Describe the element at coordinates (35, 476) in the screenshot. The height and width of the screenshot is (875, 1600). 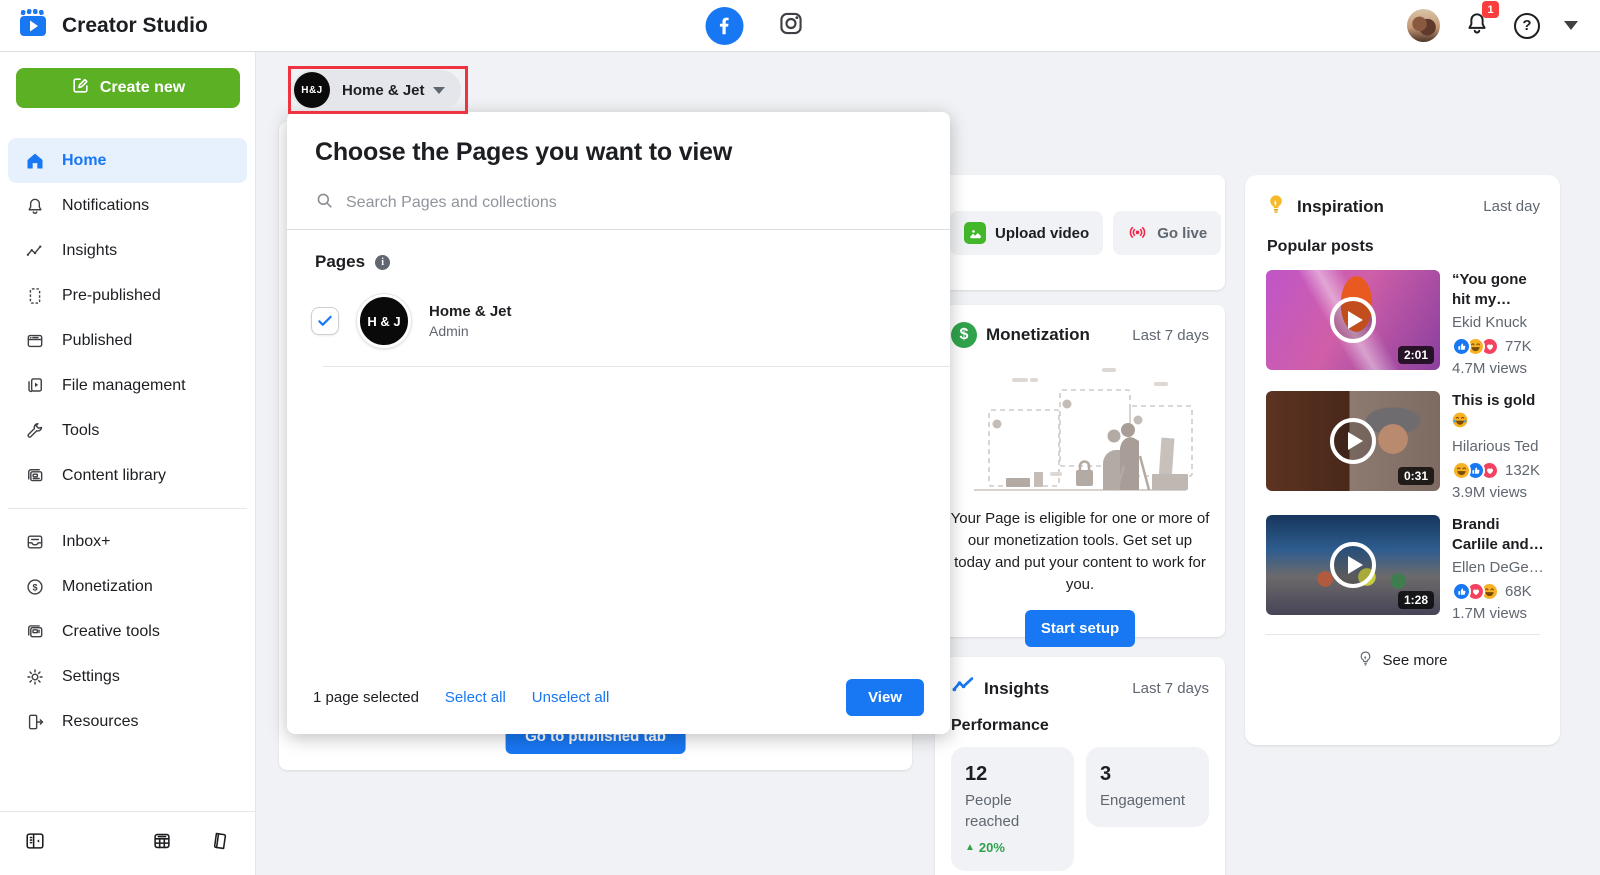
I see `library-cards-icon` at that location.